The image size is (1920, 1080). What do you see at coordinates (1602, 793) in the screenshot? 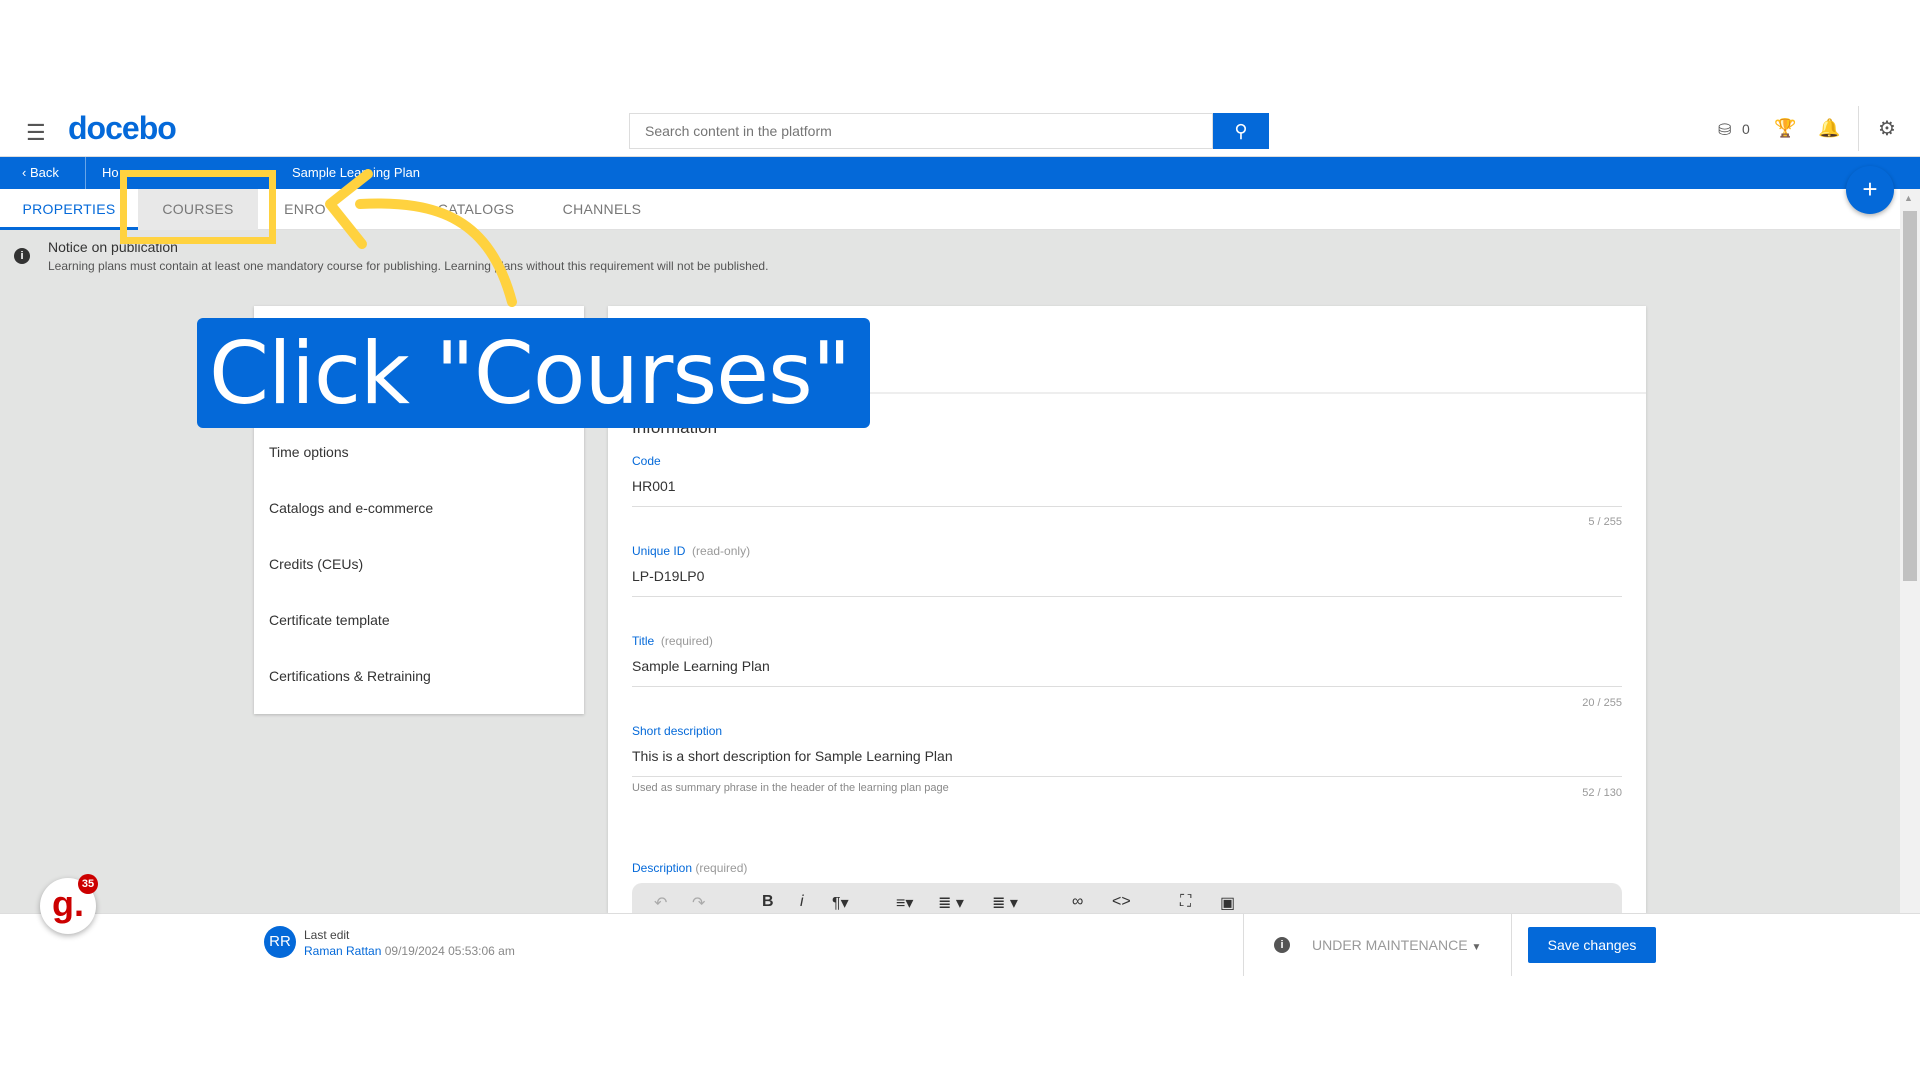
I see `short-description-counter: 52 / 130` at bounding box center [1602, 793].